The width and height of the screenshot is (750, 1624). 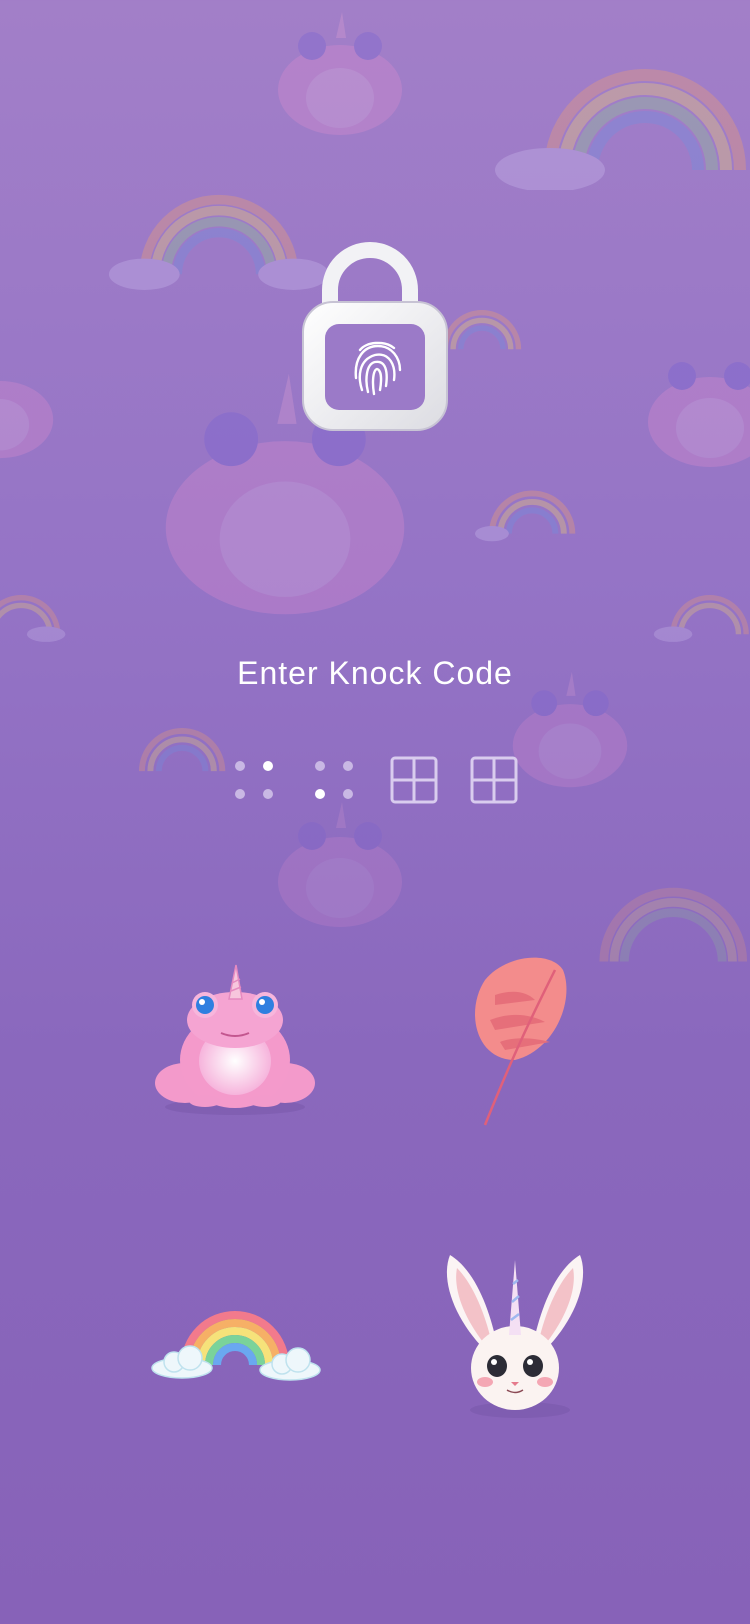 What do you see at coordinates (380, 784) in the screenshot?
I see `knock-code-indicator` at bounding box center [380, 784].